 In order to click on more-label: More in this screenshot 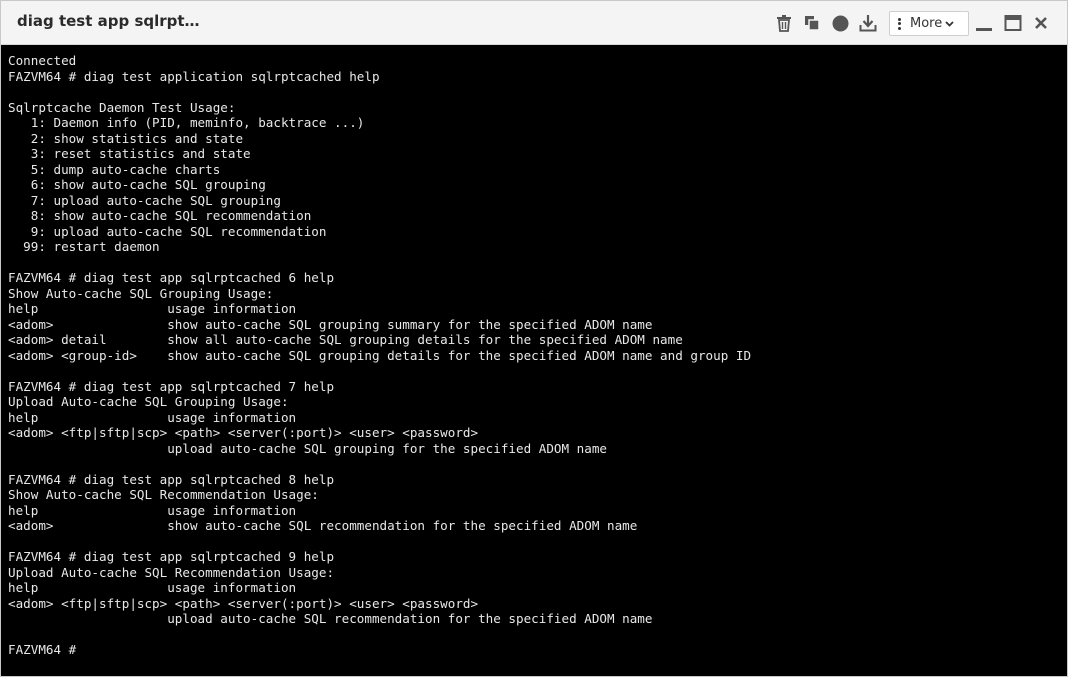, I will do `click(926, 23)`.